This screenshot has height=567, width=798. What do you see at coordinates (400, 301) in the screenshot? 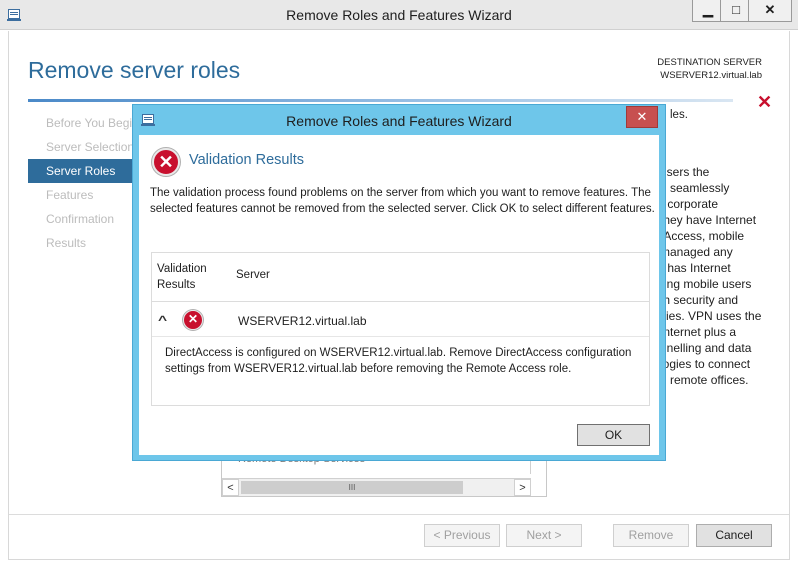
I see `header-divider` at bounding box center [400, 301].